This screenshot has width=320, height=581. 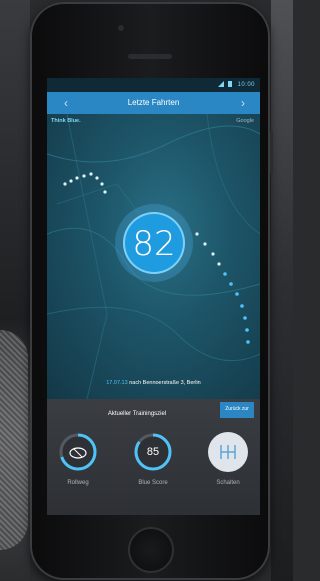 I want to click on title-bar: ‹ Letzte Fahrten ›, so click(x=153, y=103).